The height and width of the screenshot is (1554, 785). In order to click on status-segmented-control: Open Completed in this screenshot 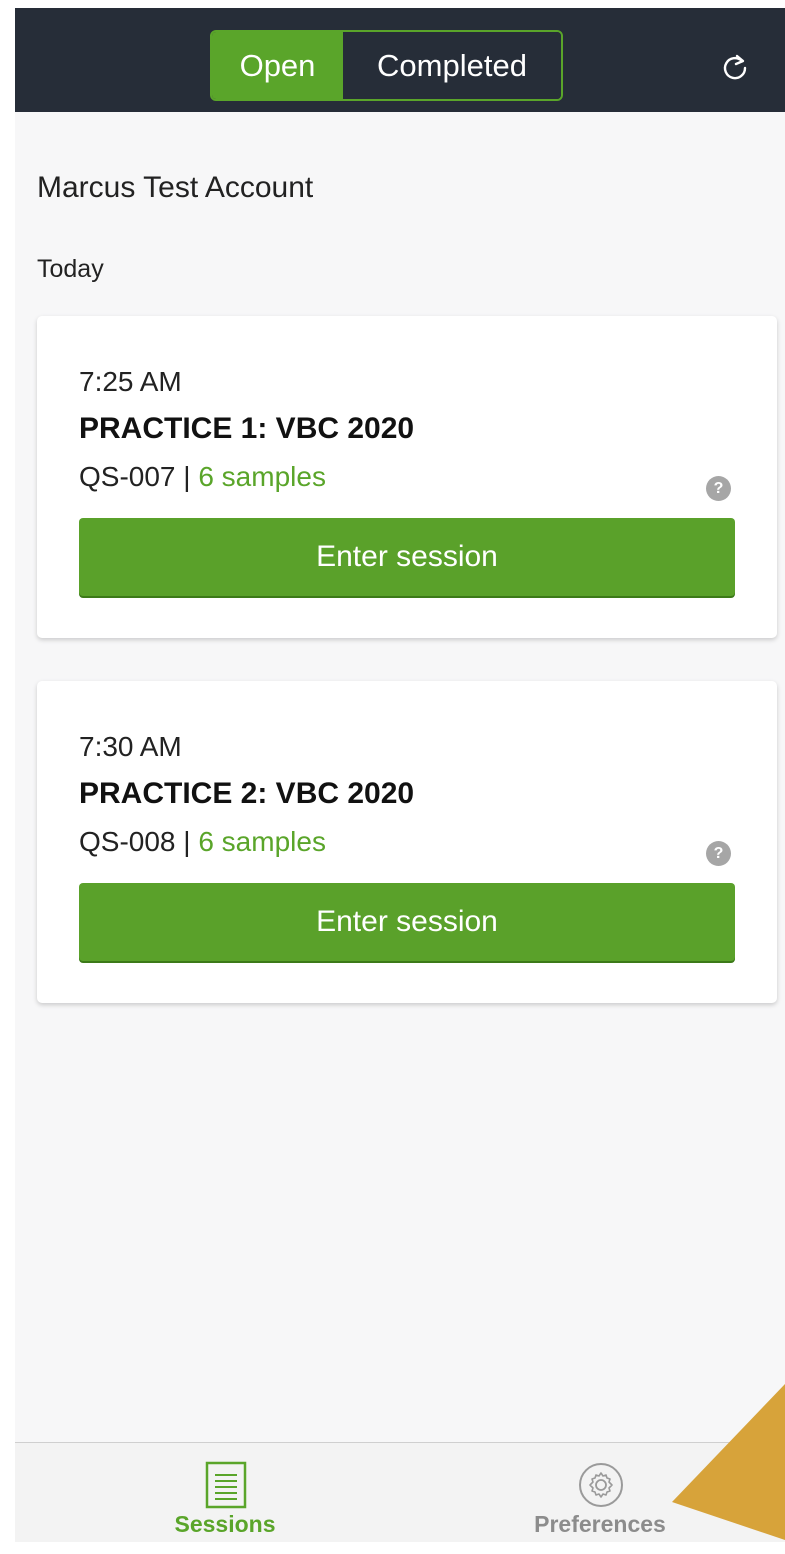, I will do `click(386, 65)`.